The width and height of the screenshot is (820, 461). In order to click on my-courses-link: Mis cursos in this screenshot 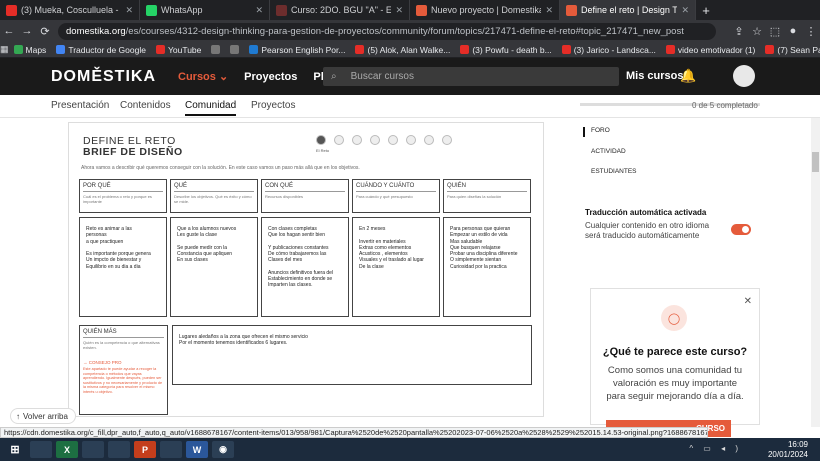, I will do `click(654, 76)`.